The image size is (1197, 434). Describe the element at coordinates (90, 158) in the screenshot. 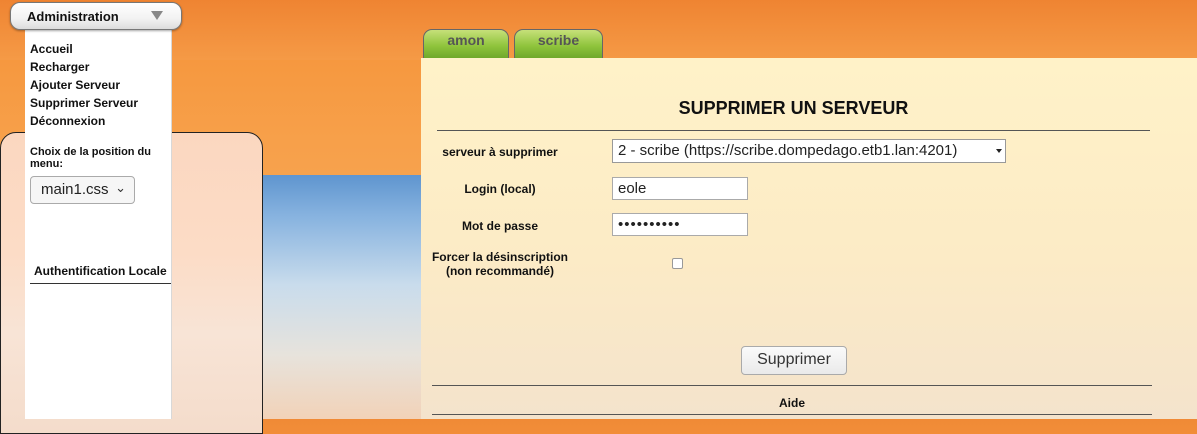

I see `menu-position-label: Choix de la position du menu:` at that location.